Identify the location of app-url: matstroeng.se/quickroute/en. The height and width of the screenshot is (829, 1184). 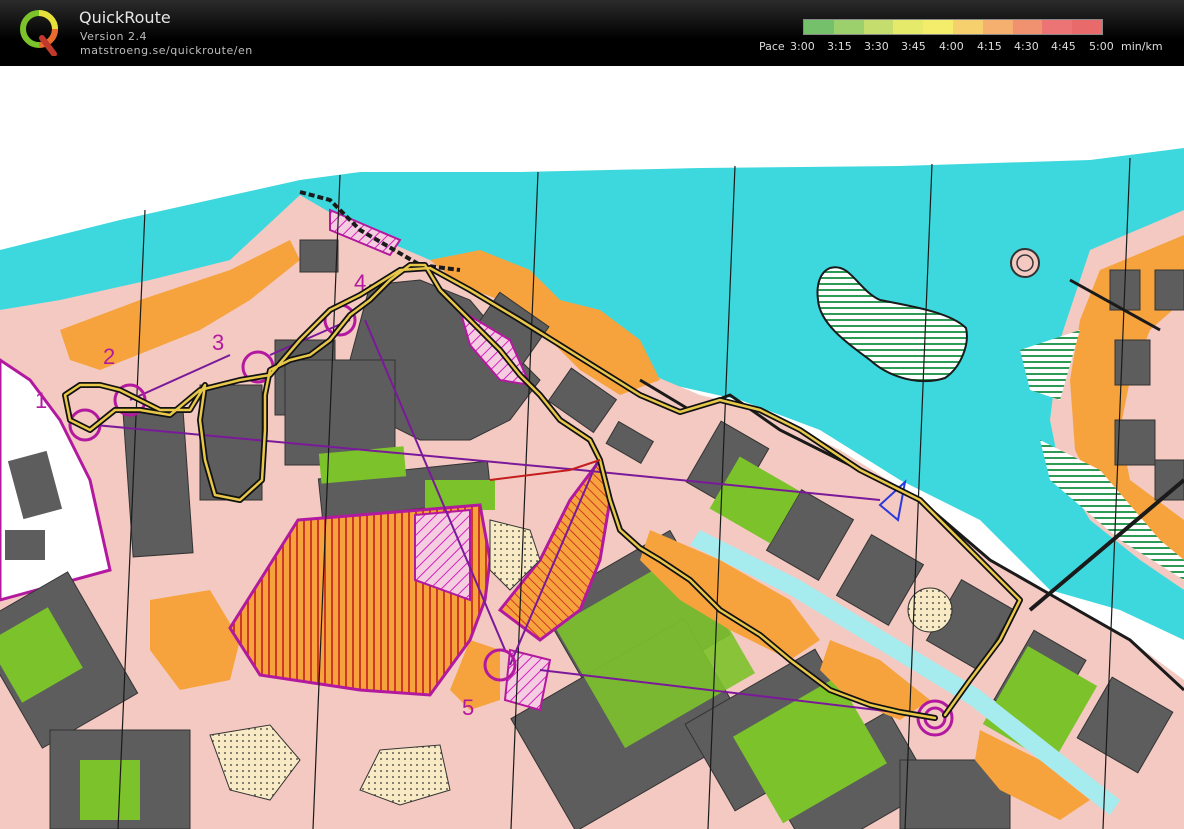
(166, 50).